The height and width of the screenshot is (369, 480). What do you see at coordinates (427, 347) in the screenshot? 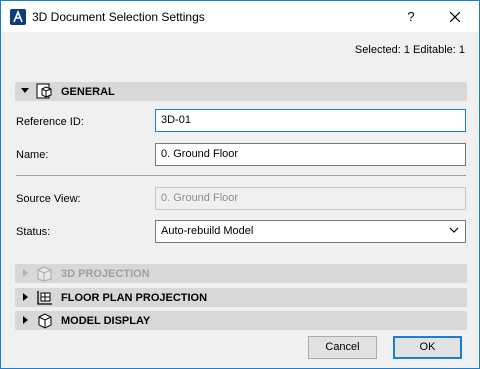
I see `ok-button: OK` at bounding box center [427, 347].